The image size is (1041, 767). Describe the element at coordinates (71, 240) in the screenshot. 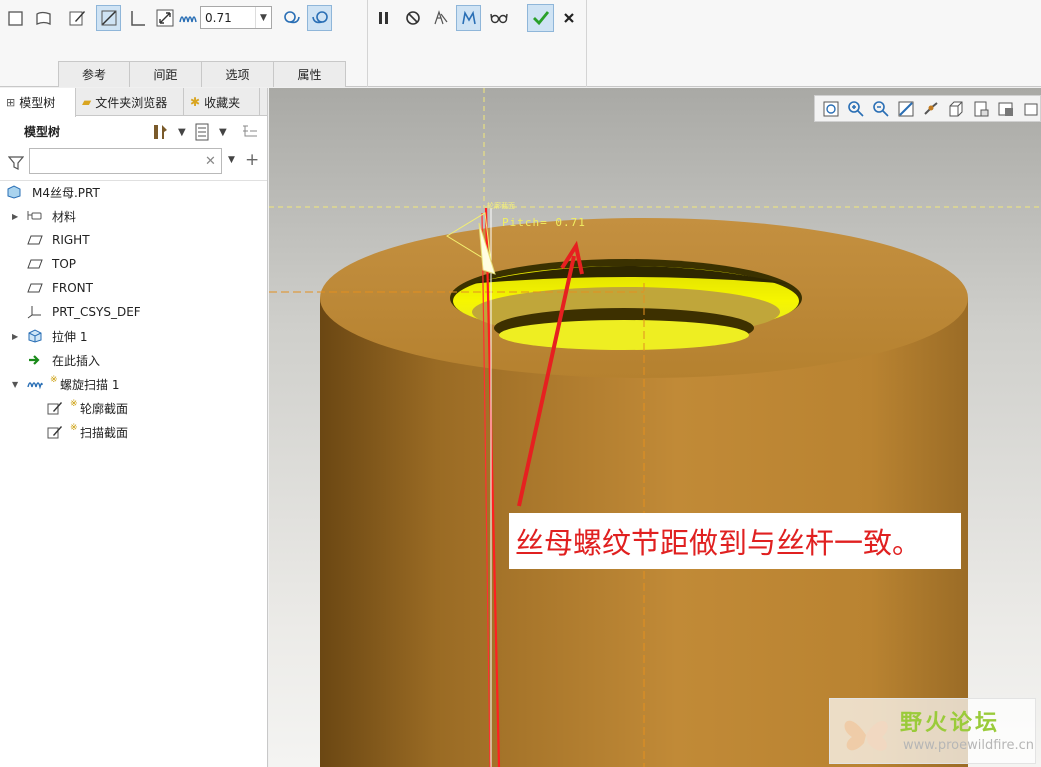

I see `tree-item-label: RIGHT` at that location.